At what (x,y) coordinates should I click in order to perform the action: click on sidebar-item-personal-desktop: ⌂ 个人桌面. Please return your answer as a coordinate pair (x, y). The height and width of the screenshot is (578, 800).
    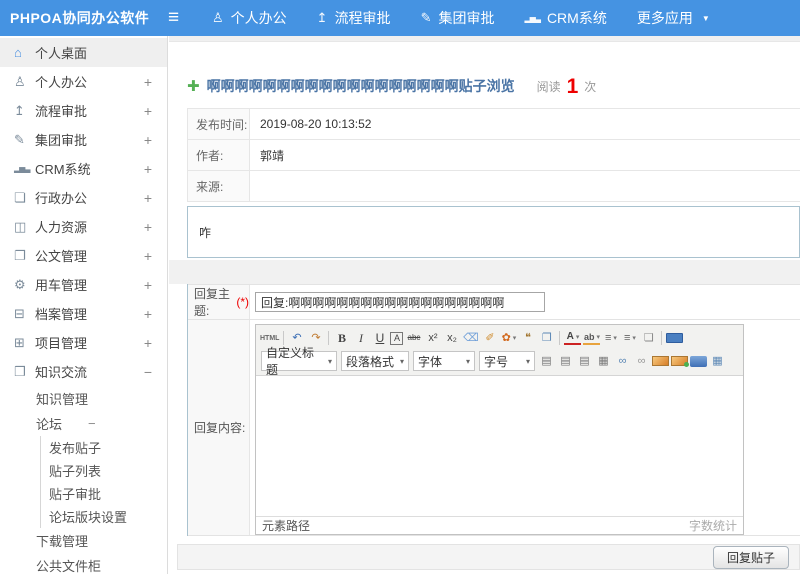
    Looking at the image, I should click on (83, 52).